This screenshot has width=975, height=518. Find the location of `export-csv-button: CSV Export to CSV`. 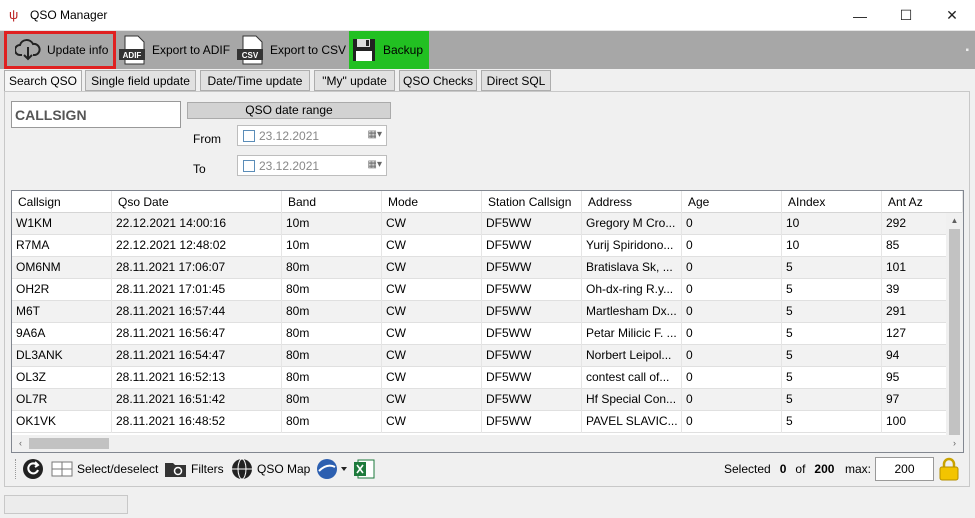

export-csv-button: CSV Export to CSV is located at coordinates (291, 50).